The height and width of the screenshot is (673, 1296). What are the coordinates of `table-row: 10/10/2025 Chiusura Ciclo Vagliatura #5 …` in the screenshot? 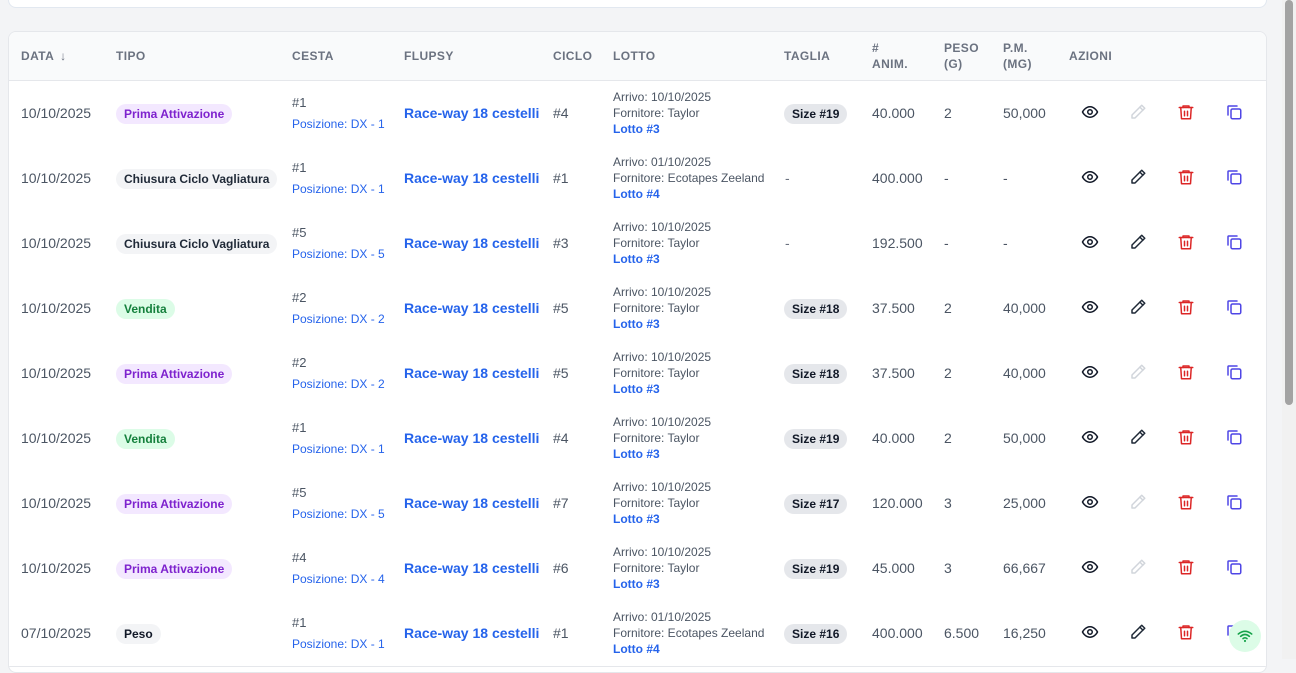 It's located at (637, 244).